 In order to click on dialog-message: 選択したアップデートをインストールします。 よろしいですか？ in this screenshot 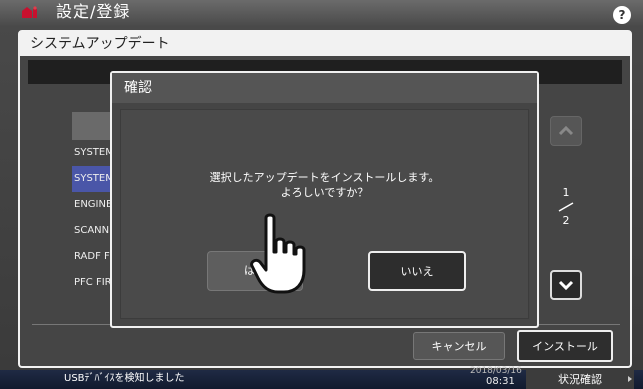, I will do `click(324, 185)`.